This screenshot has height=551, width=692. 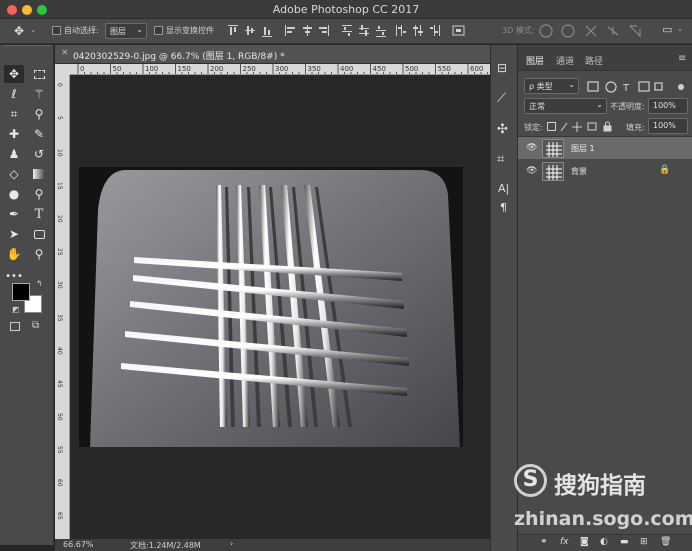 I want to click on swap-colors-icon: ↰, so click(x=39, y=283).